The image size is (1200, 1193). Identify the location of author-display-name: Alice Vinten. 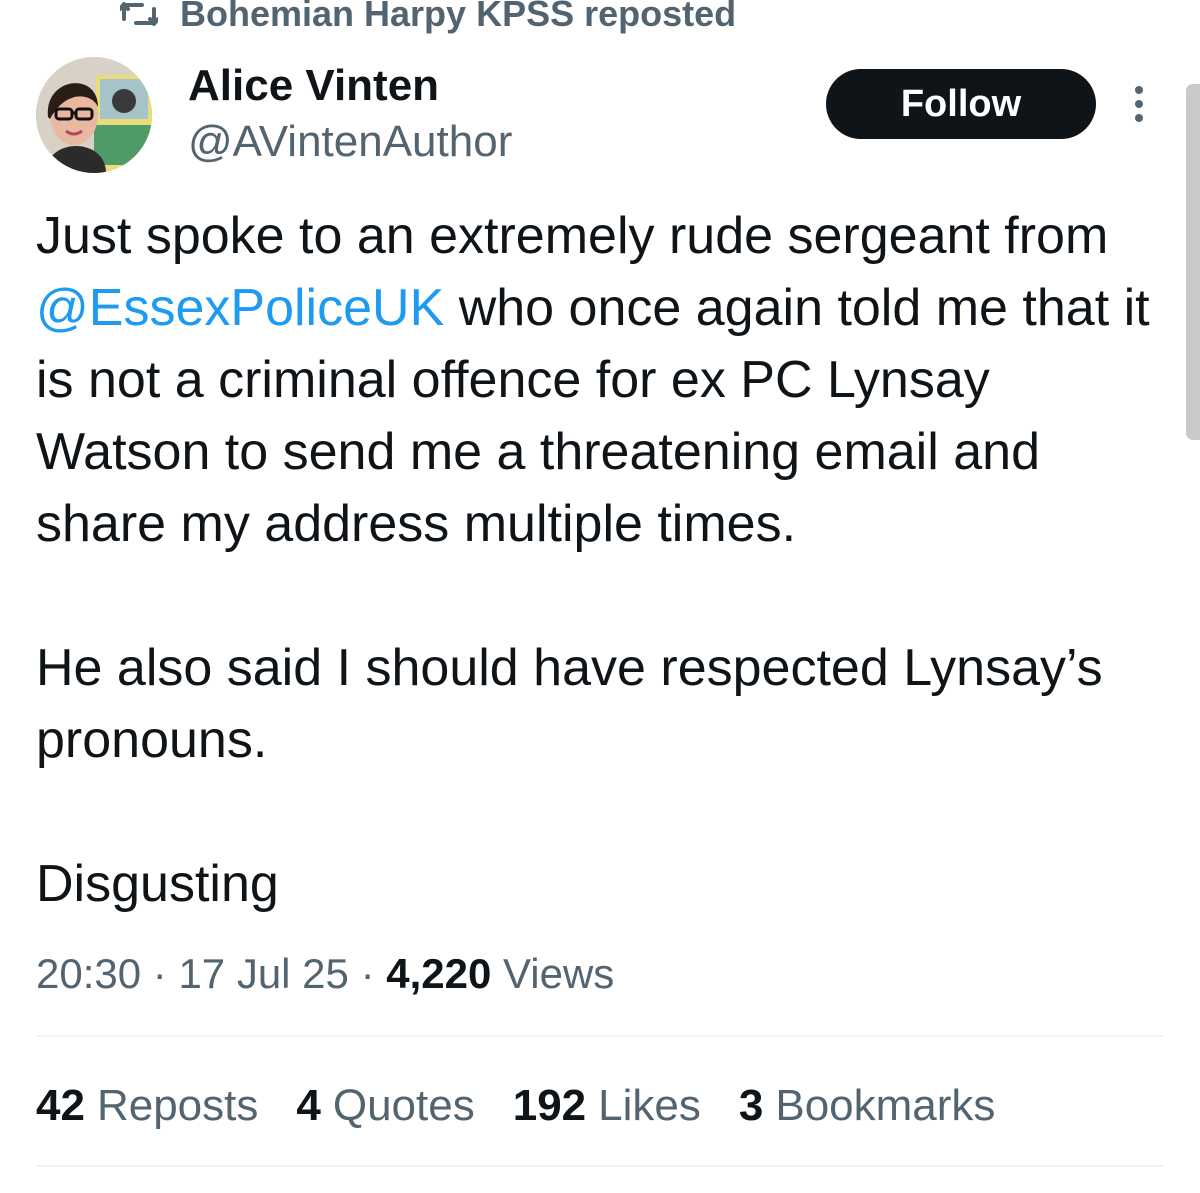
(350, 86).